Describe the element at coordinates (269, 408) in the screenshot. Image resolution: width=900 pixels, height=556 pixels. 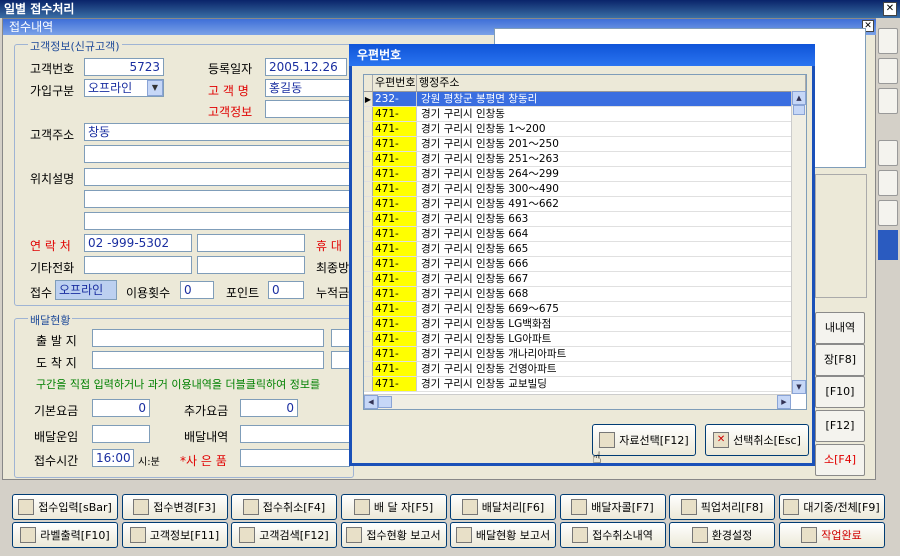
I see `extra-fee-field: 0` at that location.